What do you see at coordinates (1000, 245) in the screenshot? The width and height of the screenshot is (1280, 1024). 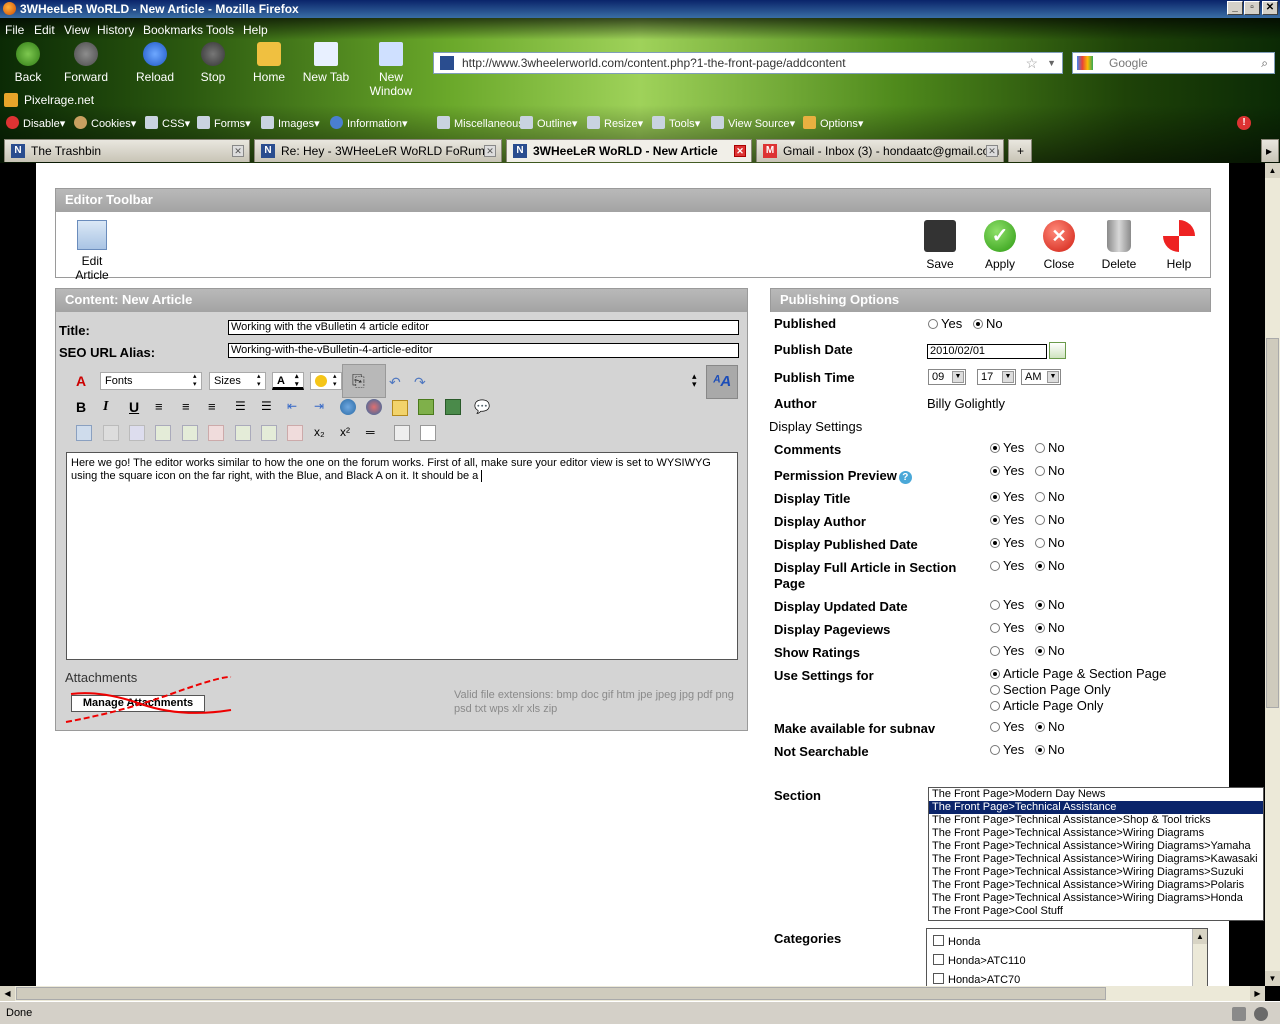 I see `apply-button: ✓ Apply` at bounding box center [1000, 245].